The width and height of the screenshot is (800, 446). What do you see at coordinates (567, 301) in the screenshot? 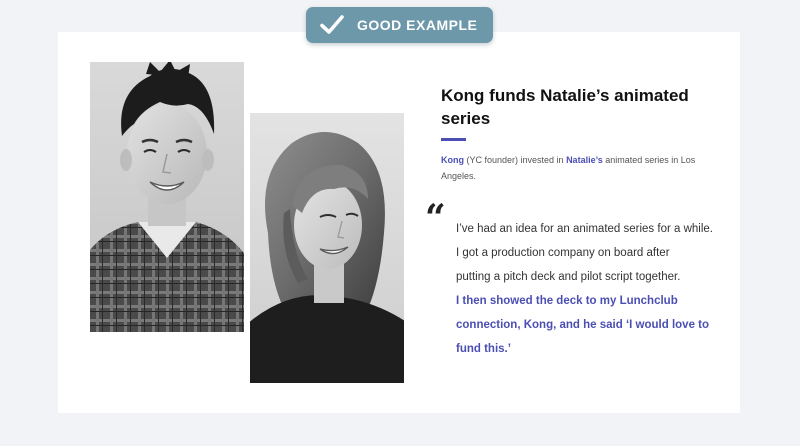
I see `quote-highlight-line: I then showed the deck to my Lunchclub` at bounding box center [567, 301].